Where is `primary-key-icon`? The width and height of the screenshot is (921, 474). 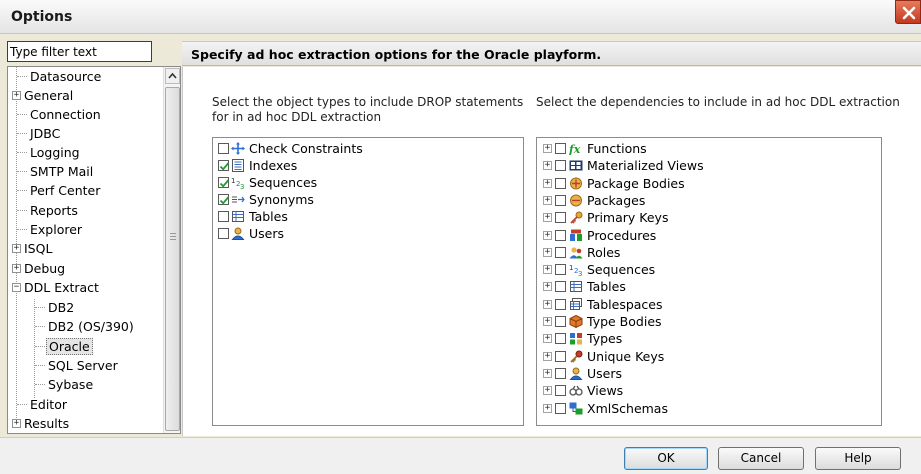 primary-key-icon is located at coordinates (576, 217).